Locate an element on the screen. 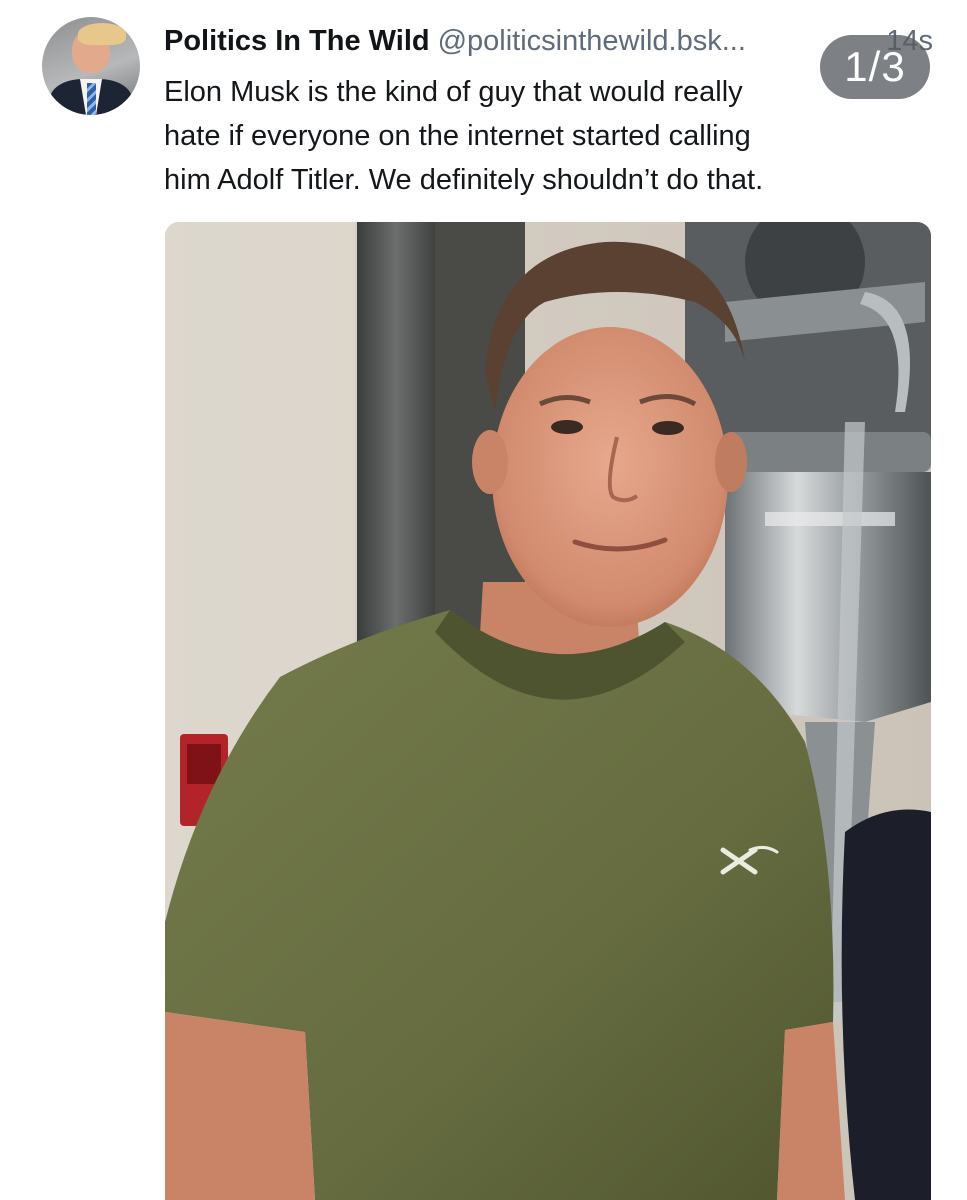 The height and width of the screenshot is (1200, 967). engine-highlight is located at coordinates (830, 519).